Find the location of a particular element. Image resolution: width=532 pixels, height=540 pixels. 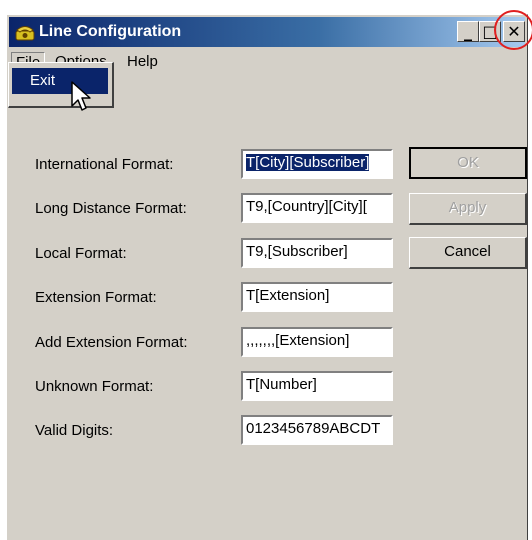

add-extension-format-label: Add Extension Format: is located at coordinates (111, 342).